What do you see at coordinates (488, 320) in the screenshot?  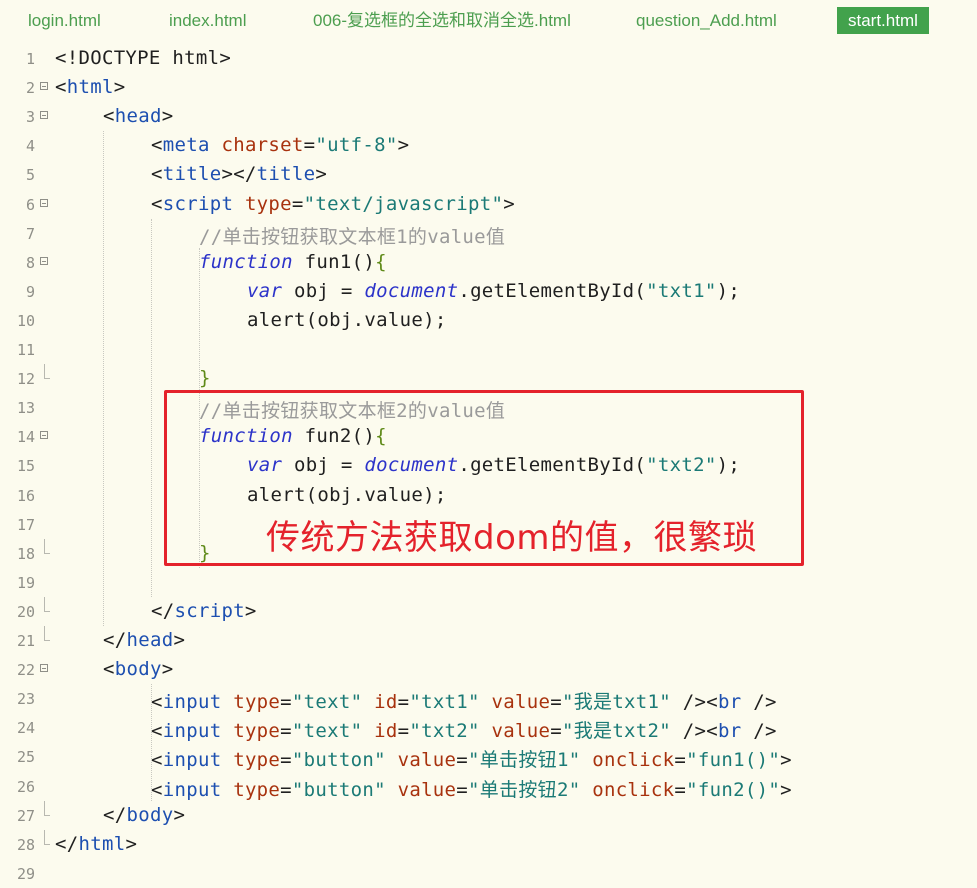 I see `code-line: 10 alert(obj.value);` at bounding box center [488, 320].